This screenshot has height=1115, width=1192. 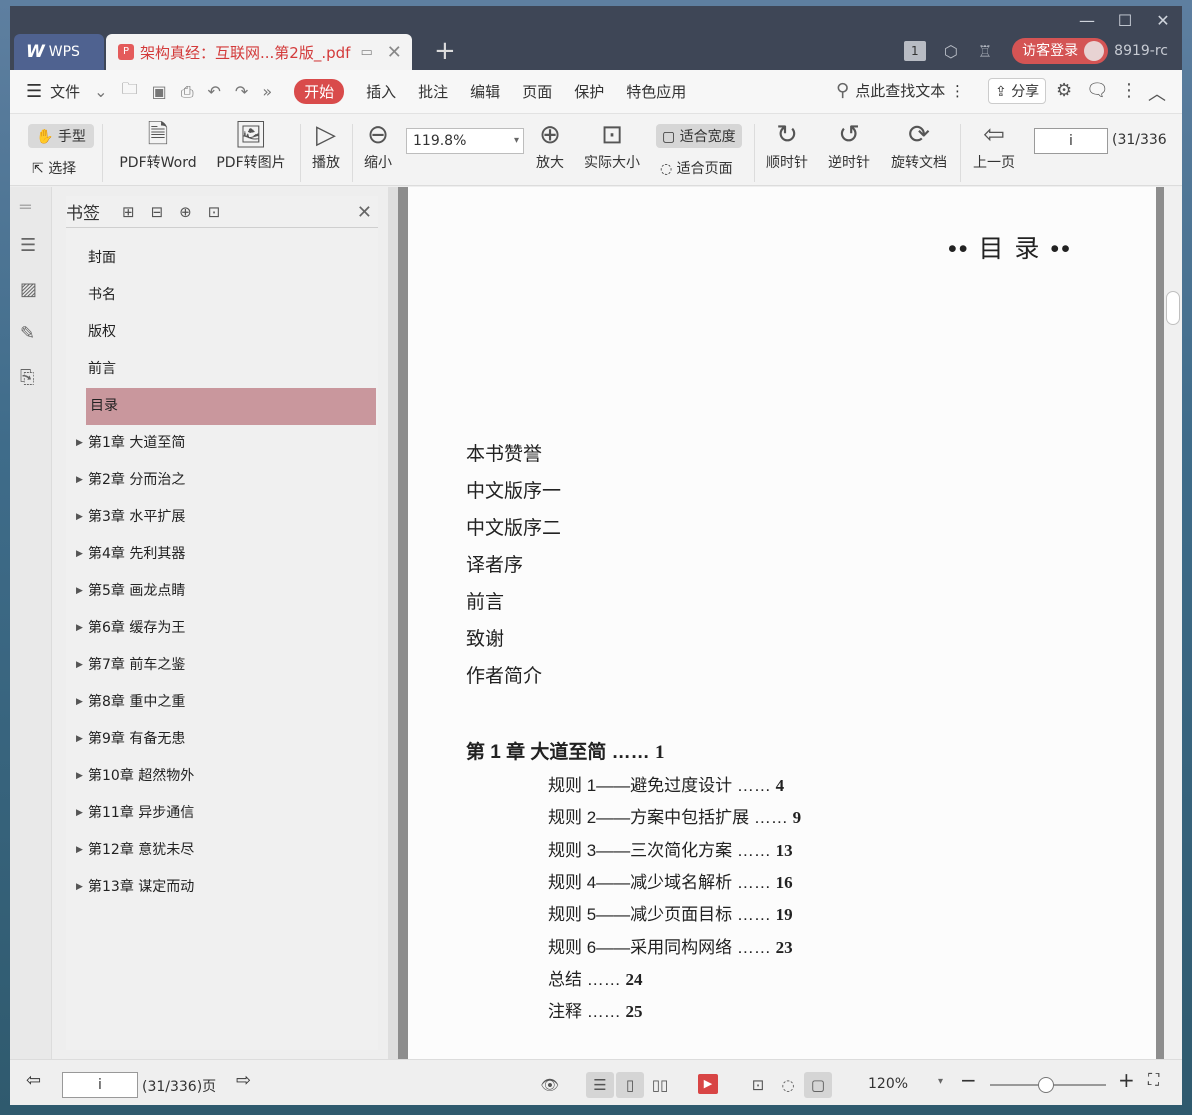 I want to click on tab-page: 页面, so click(x=537, y=91).